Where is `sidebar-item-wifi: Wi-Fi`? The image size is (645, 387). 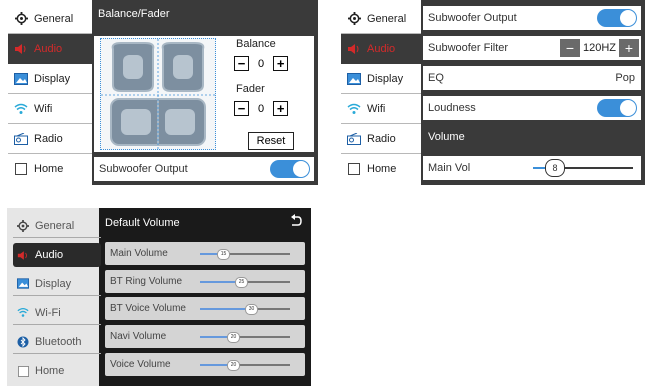 sidebar-item-wifi: Wi-Fi is located at coordinates (57, 313).